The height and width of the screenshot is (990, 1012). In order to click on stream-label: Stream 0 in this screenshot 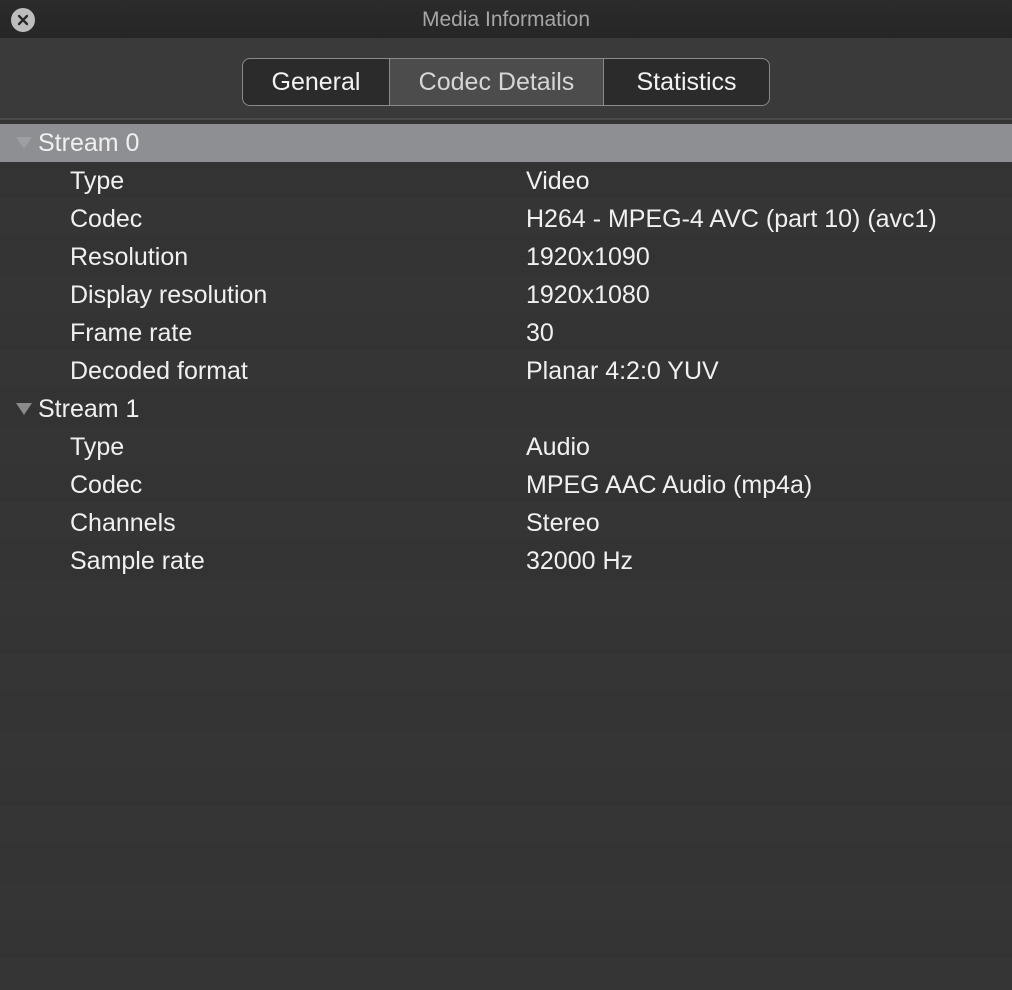, I will do `click(89, 143)`.